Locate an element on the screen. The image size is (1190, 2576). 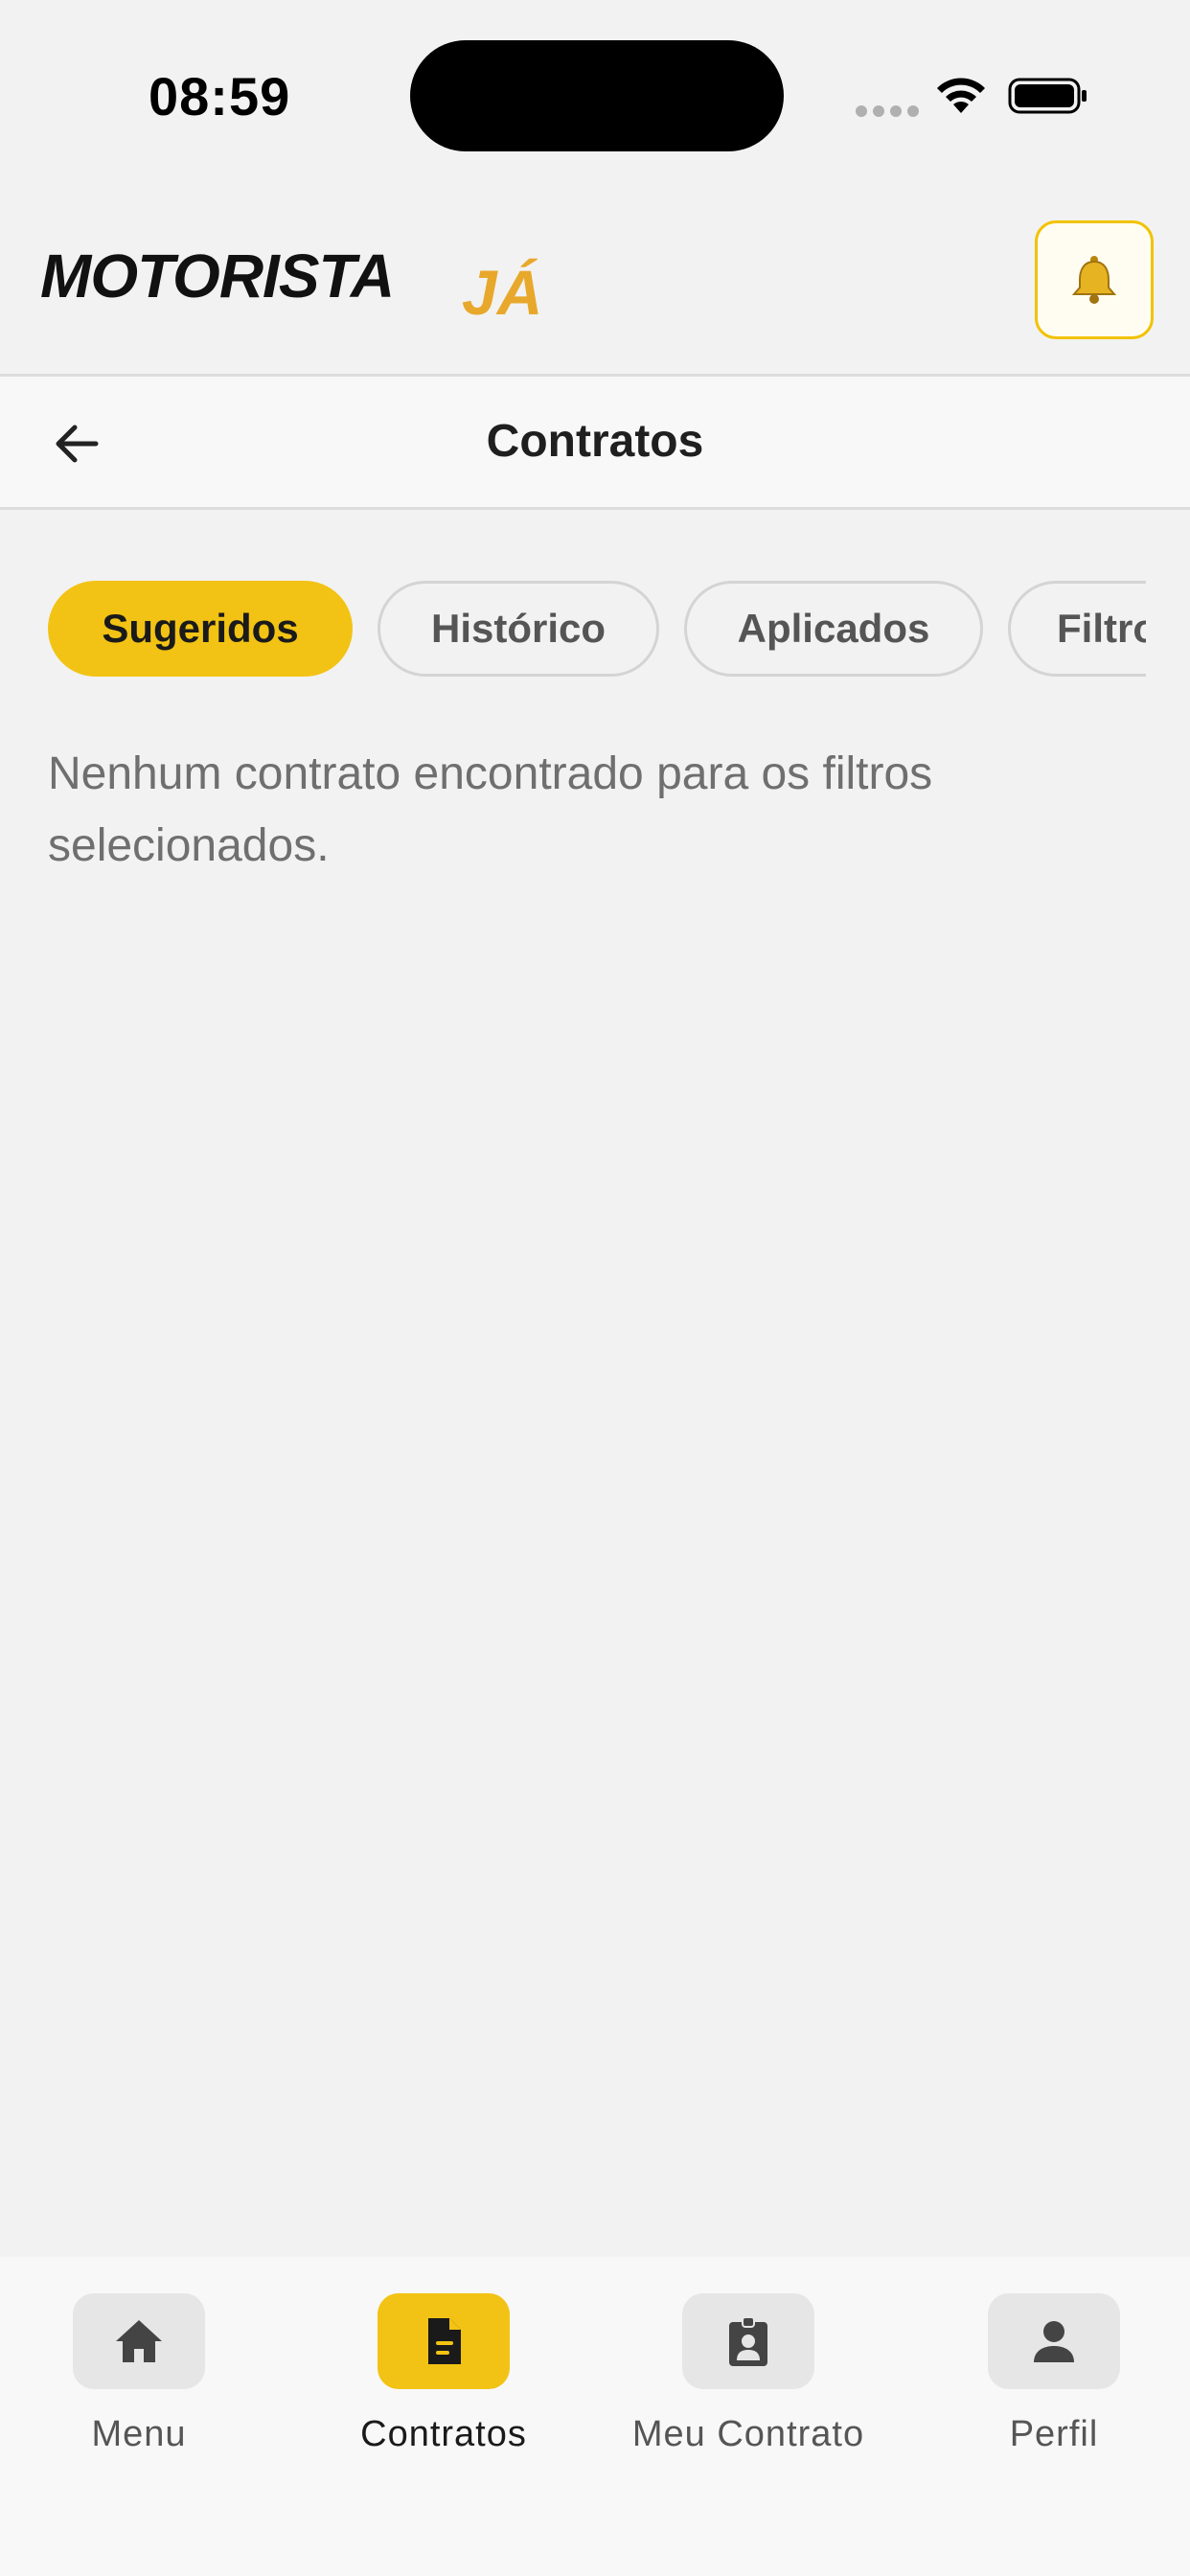
chip-aplicados: Aplicados is located at coordinates (834, 629).